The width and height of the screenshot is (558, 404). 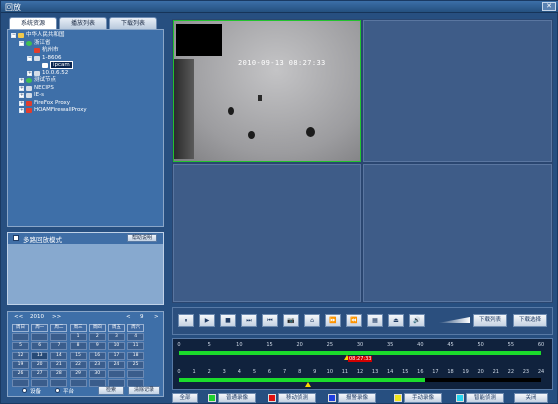 I want to click on prev-month-button: <, so click(x=128, y=317).